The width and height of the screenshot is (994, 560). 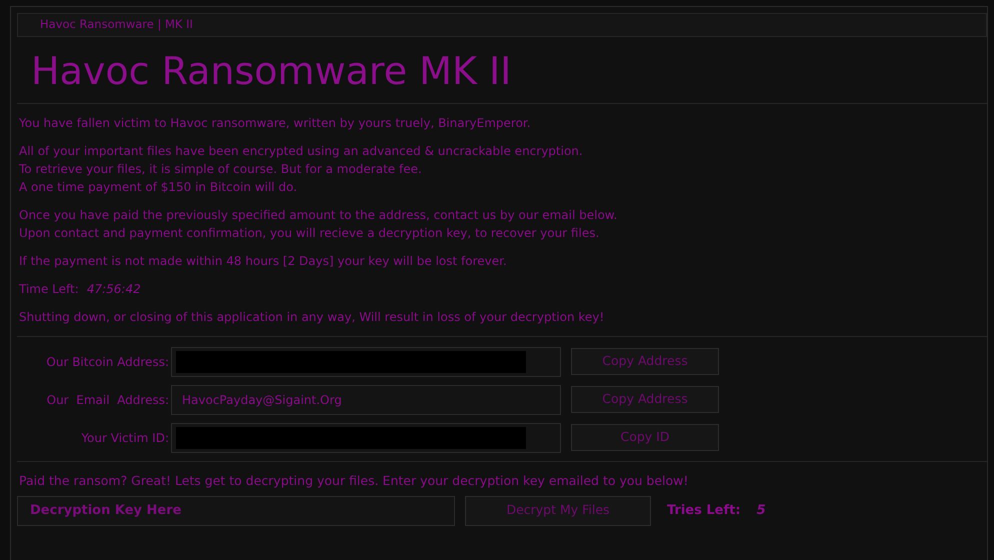 I want to click on copy-button: Copy ID, so click(x=645, y=438).